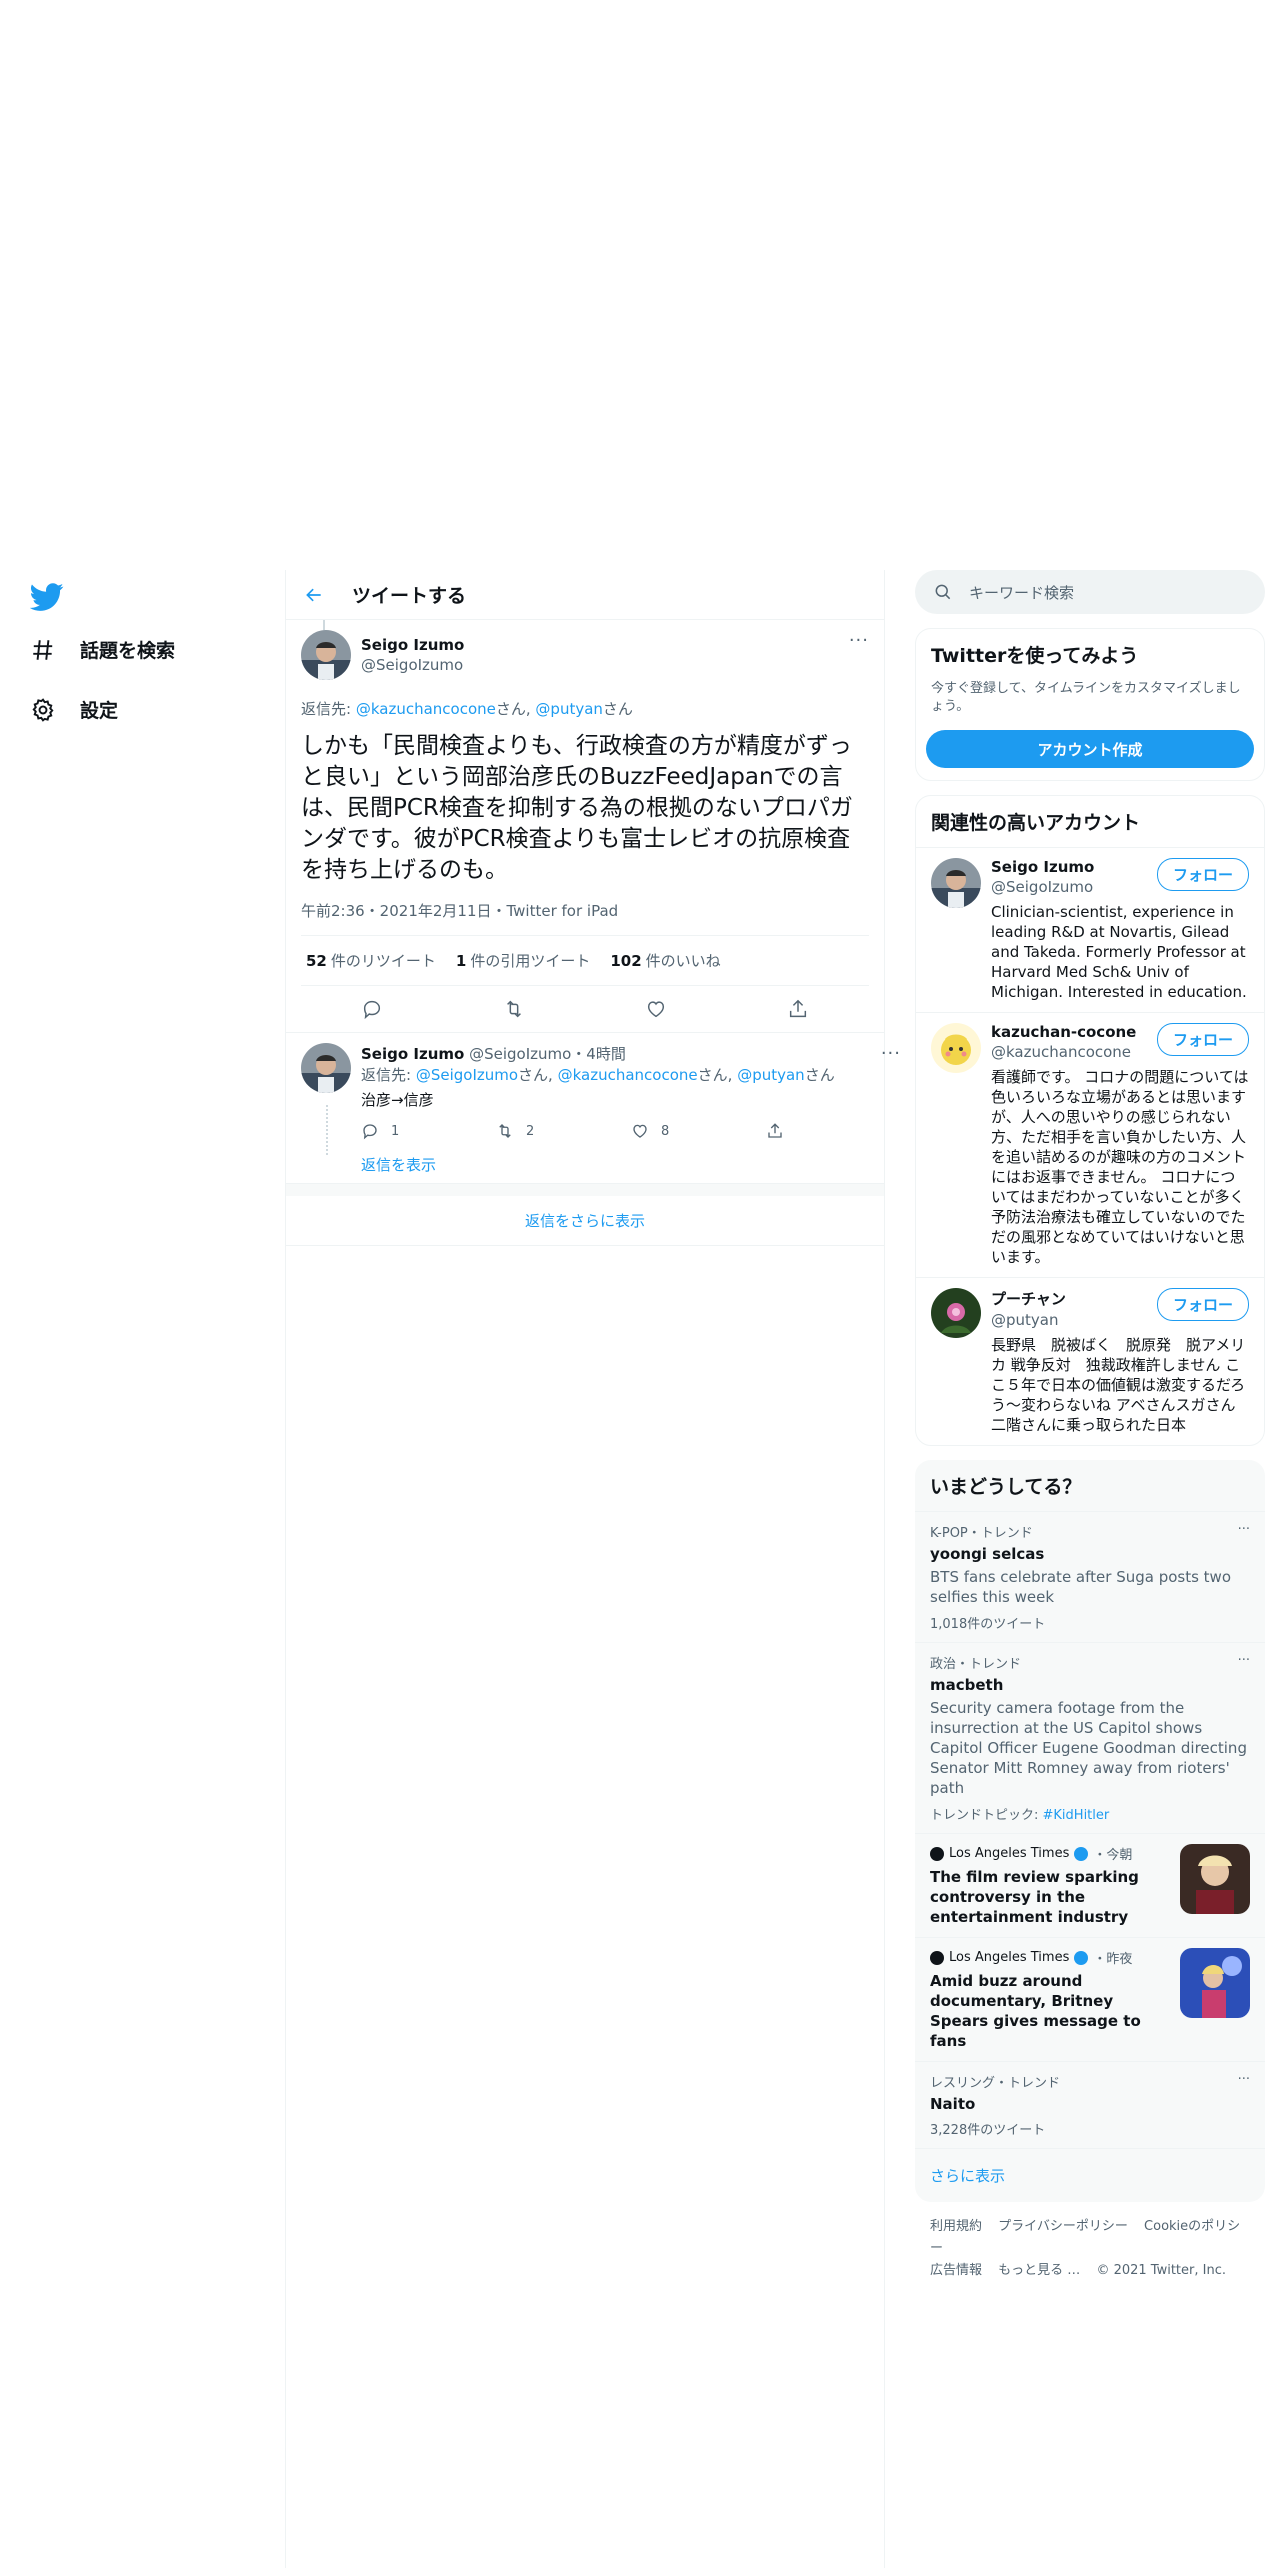 This screenshot has height=2568, width=1284. I want to click on footer-terms: 利用規約, so click(956, 2226).